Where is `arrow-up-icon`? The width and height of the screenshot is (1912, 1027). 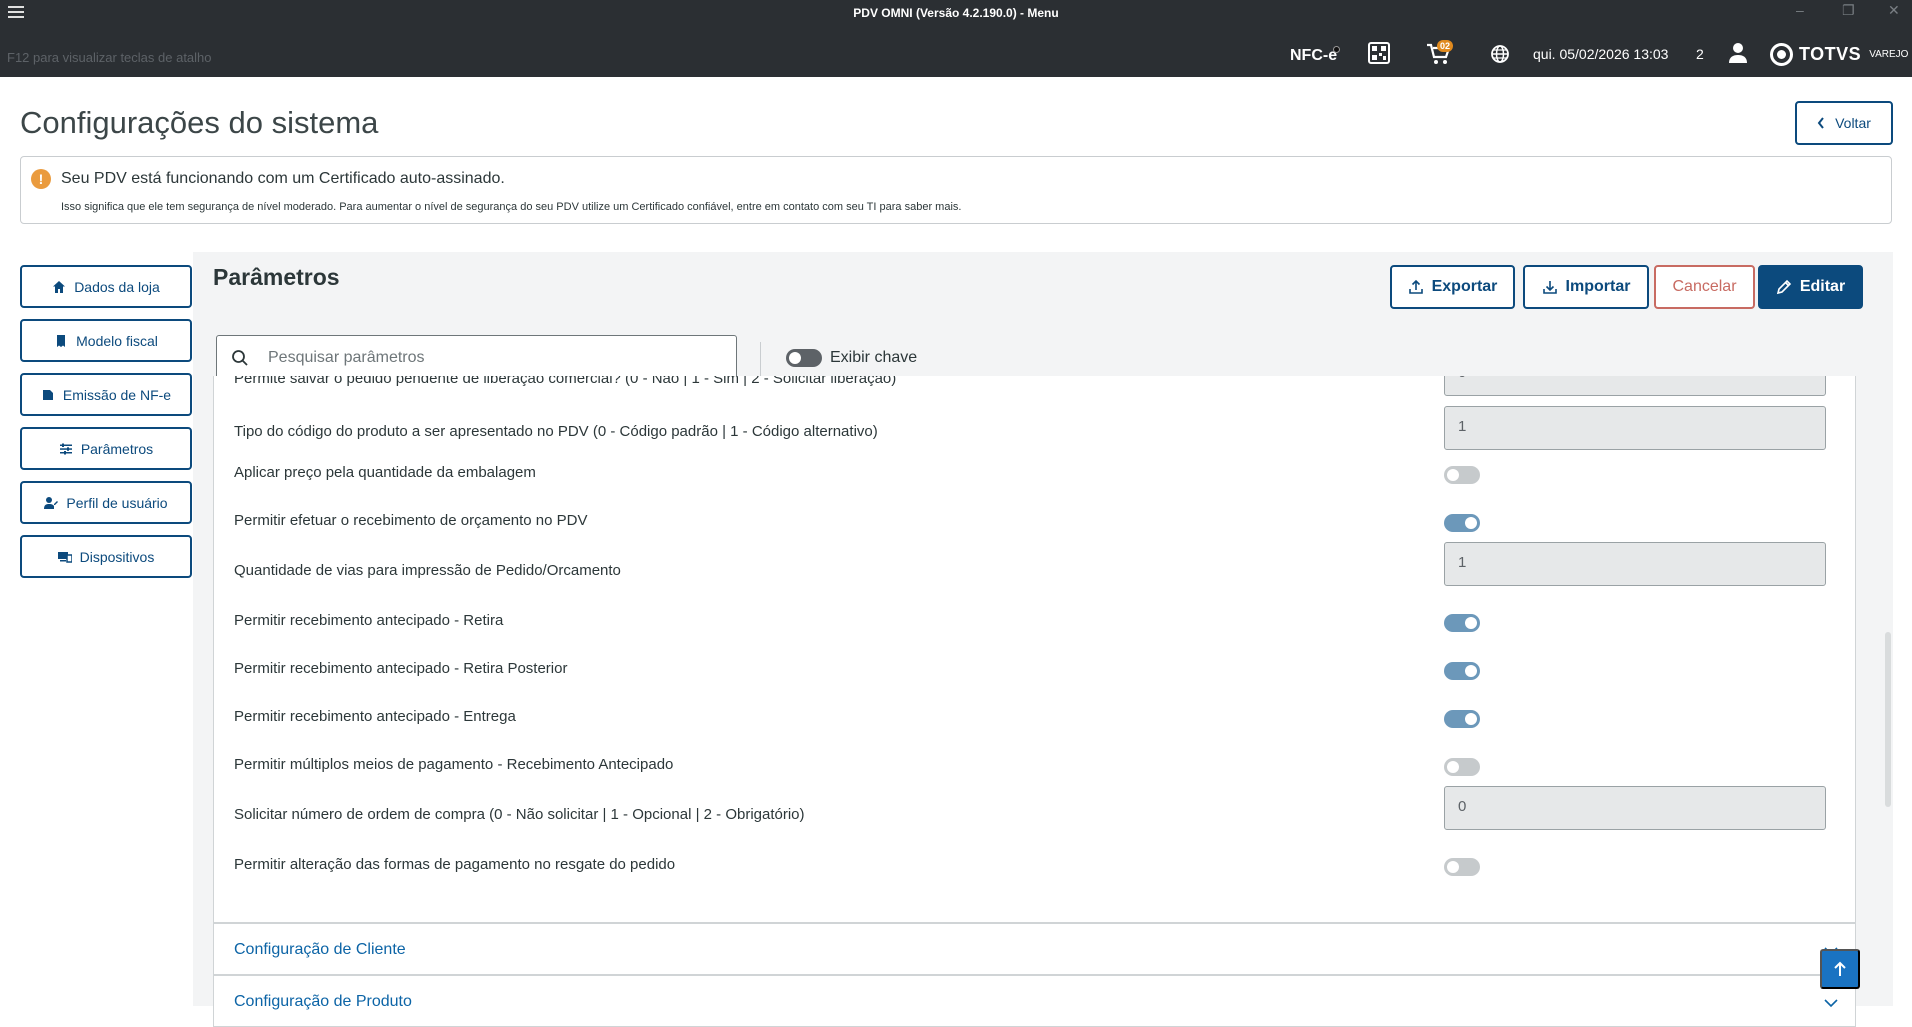
arrow-up-icon is located at coordinates (1840, 968).